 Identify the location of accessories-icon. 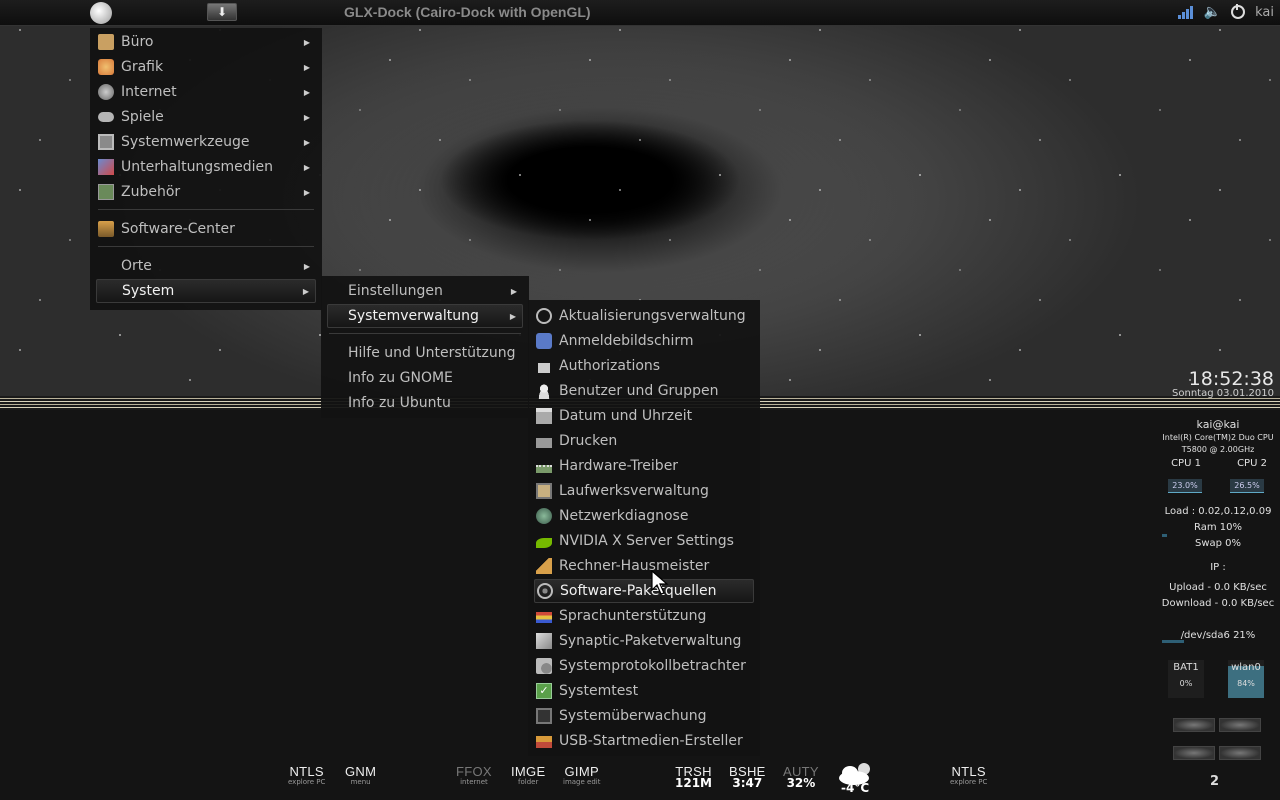
(106, 192).